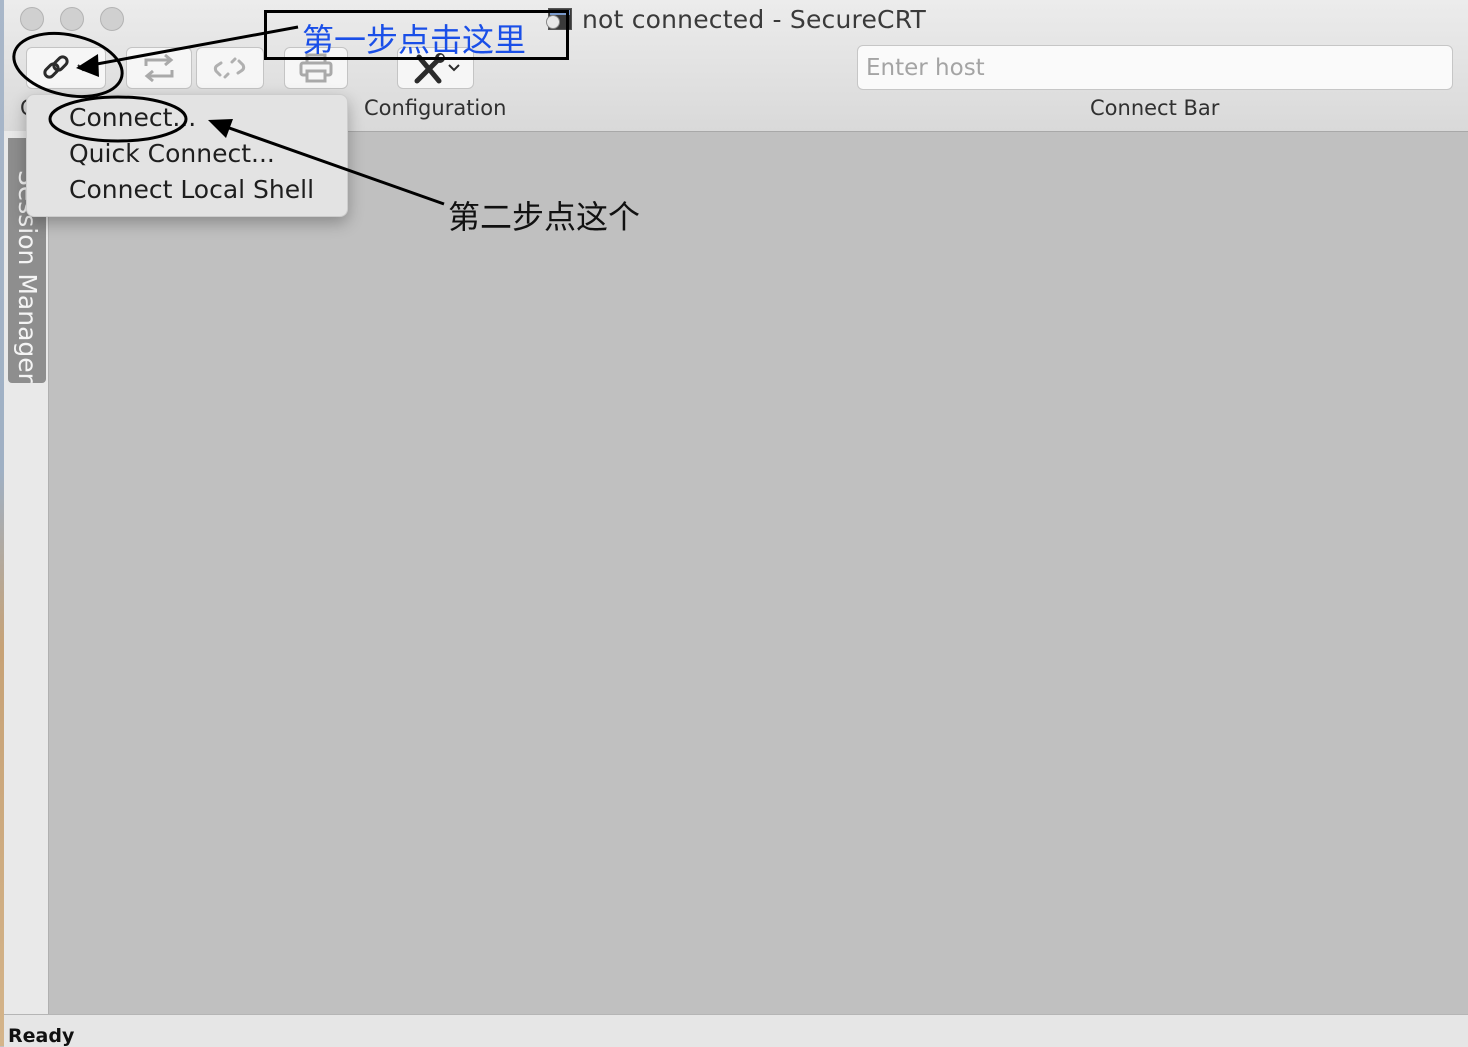 This screenshot has height=1047, width=1468. I want to click on connect-bar-label: Connect Bar, so click(1155, 108).